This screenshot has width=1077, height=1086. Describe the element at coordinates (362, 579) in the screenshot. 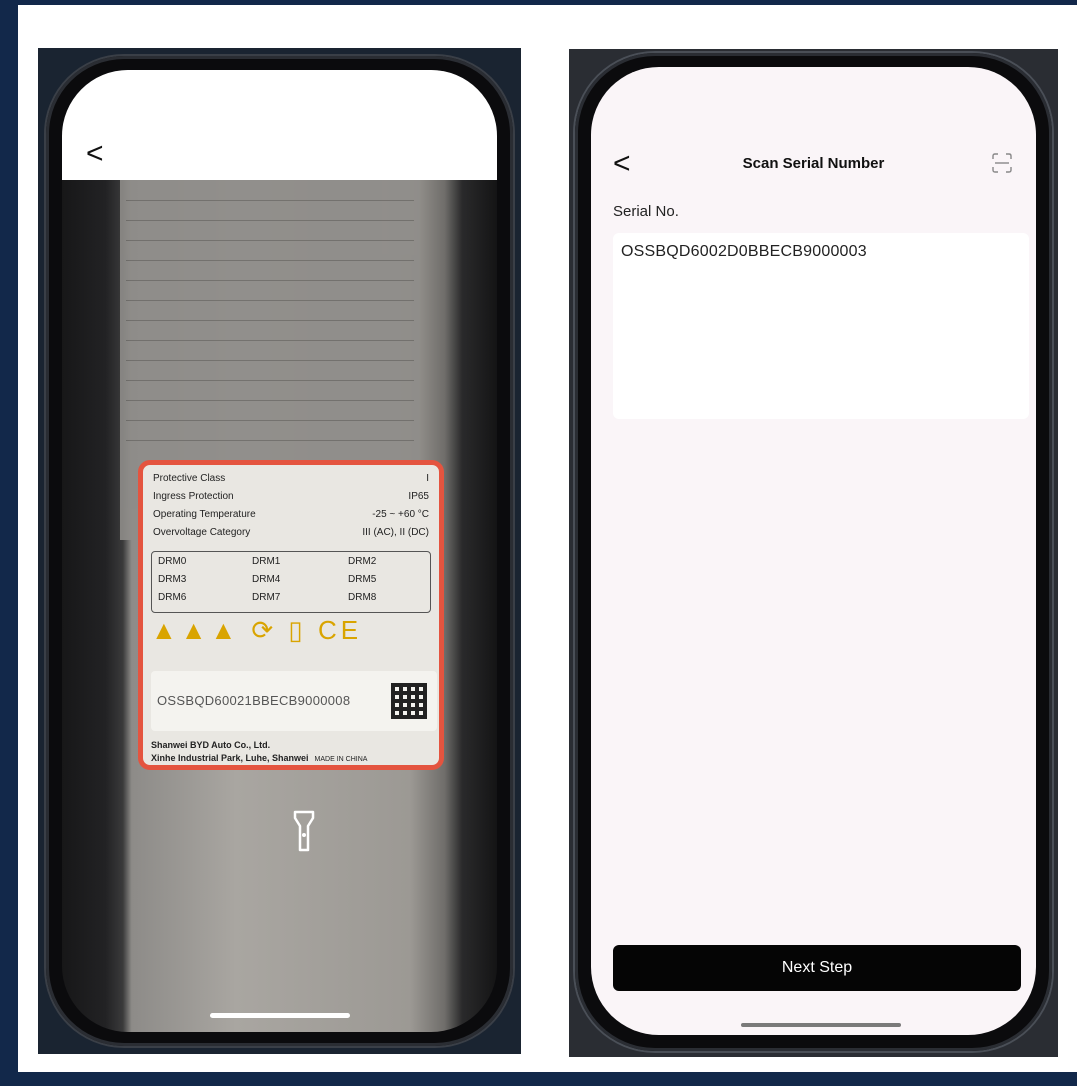

I see `drm-cell: DRM5` at that location.